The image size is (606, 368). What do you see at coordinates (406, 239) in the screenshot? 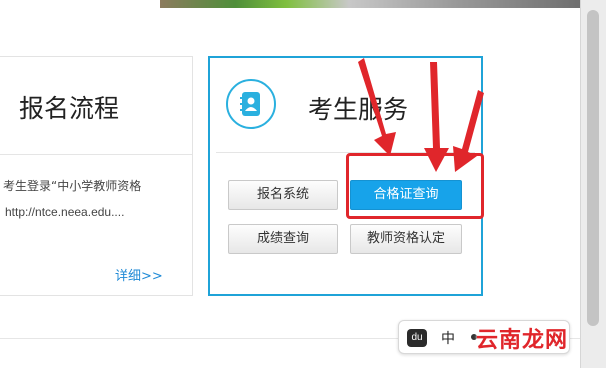
I see `teacher-qualification-button: 教师资格认定` at bounding box center [406, 239].